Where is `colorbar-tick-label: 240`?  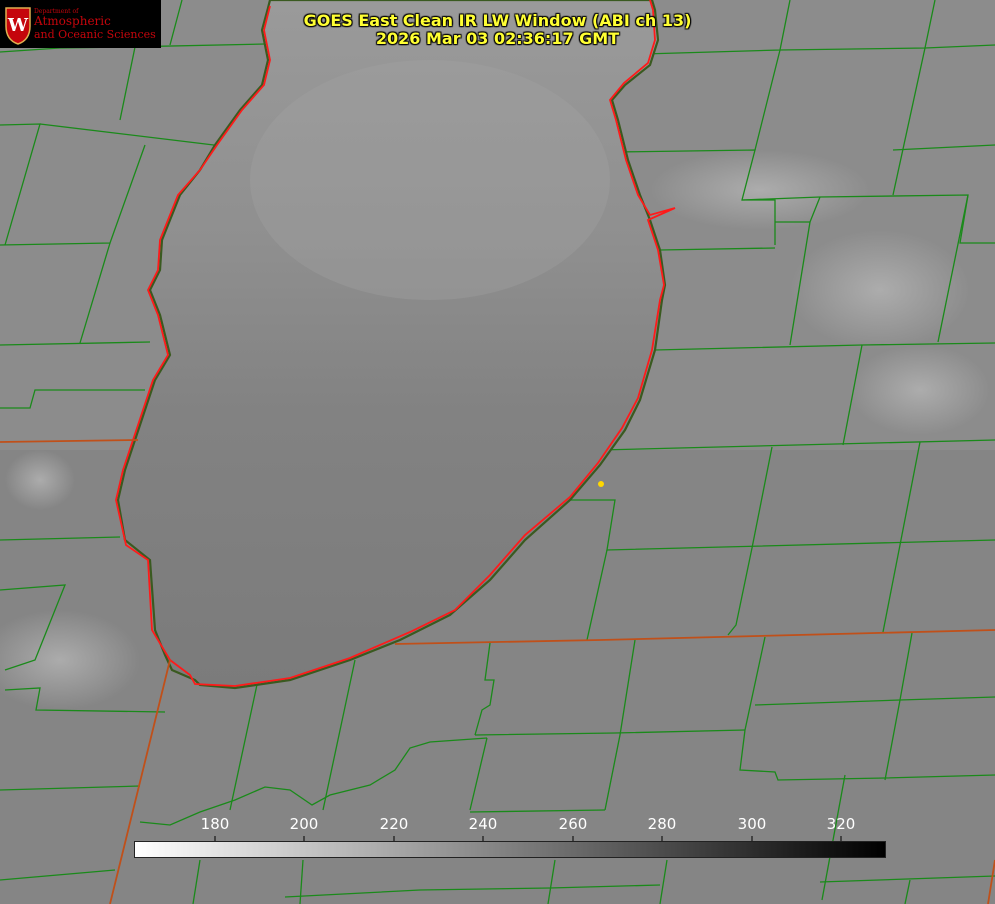
colorbar-tick-label: 240 is located at coordinates (483, 824).